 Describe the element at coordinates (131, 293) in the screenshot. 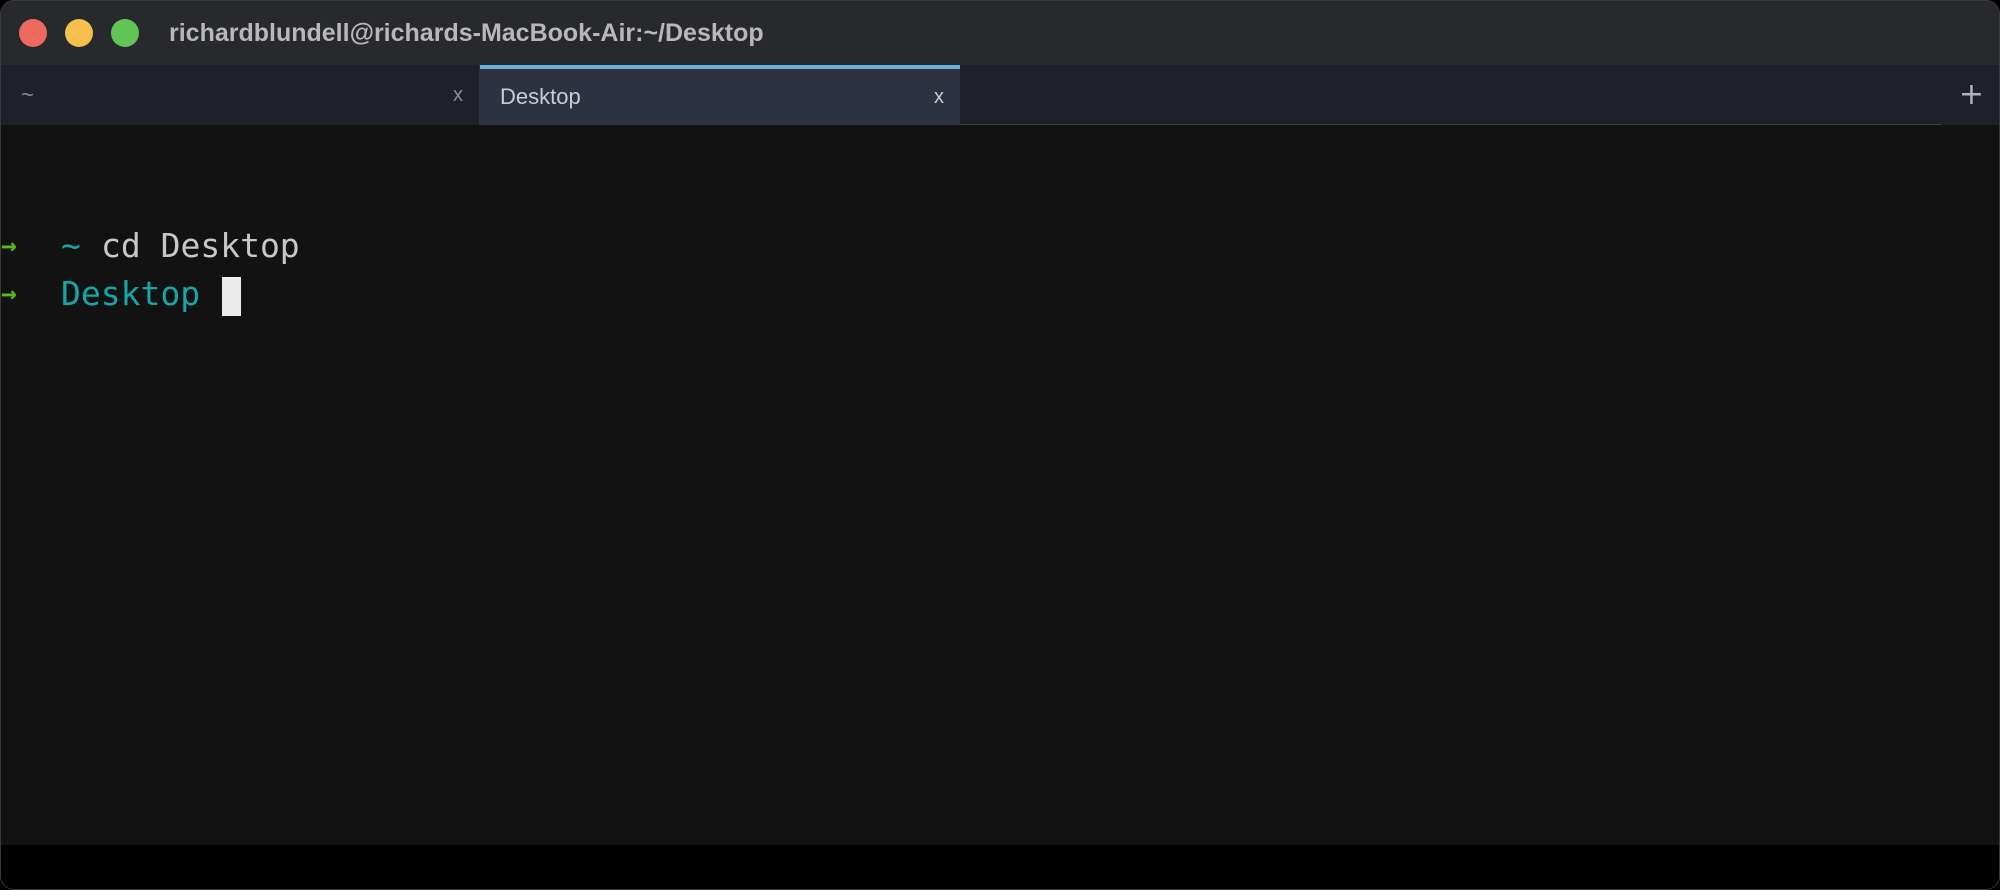

I see `prompt-directory: Desktop` at that location.